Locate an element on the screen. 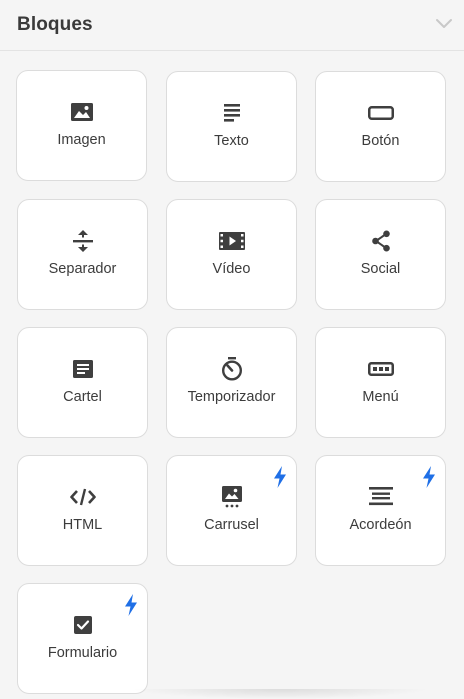  image-icon is located at coordinates (81, 112).